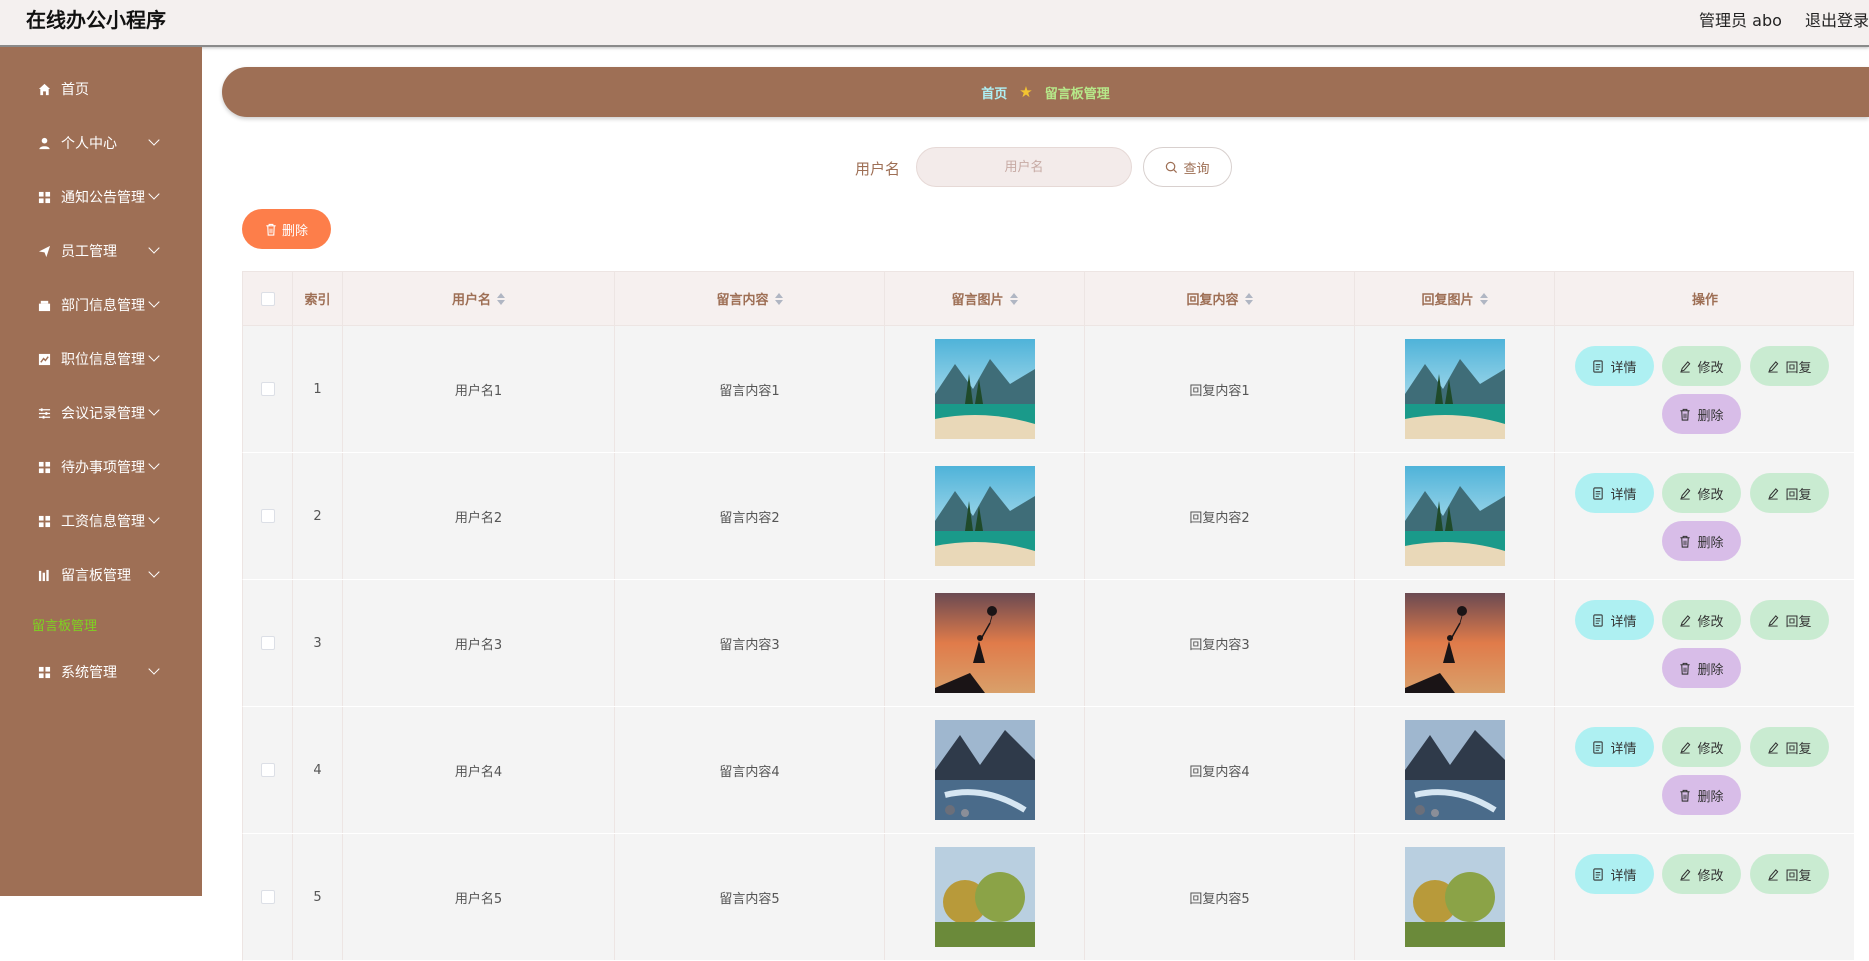 The height and width of the screenshot is (961, 1869). I want to click on home-icon, so click(44, 89).